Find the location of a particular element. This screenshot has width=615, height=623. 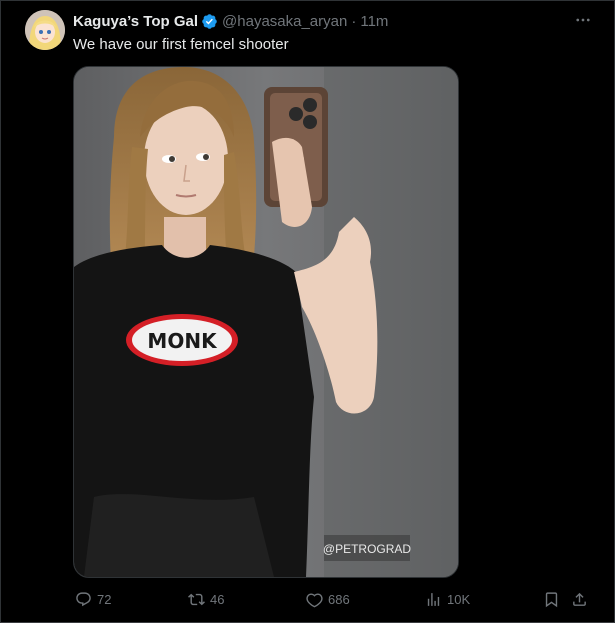

photo-watermark: @PETROGRAD is located at coordinates (367, 549).